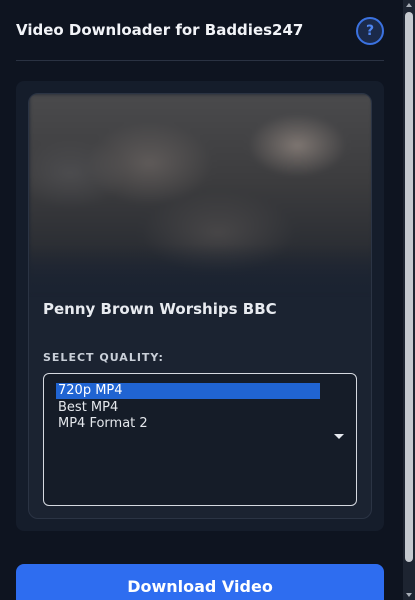 Image resolution: width=415 pixels, height=600 pixels. I want to click on video-title: Penny Brown Worships BBC, so click(160, 309).